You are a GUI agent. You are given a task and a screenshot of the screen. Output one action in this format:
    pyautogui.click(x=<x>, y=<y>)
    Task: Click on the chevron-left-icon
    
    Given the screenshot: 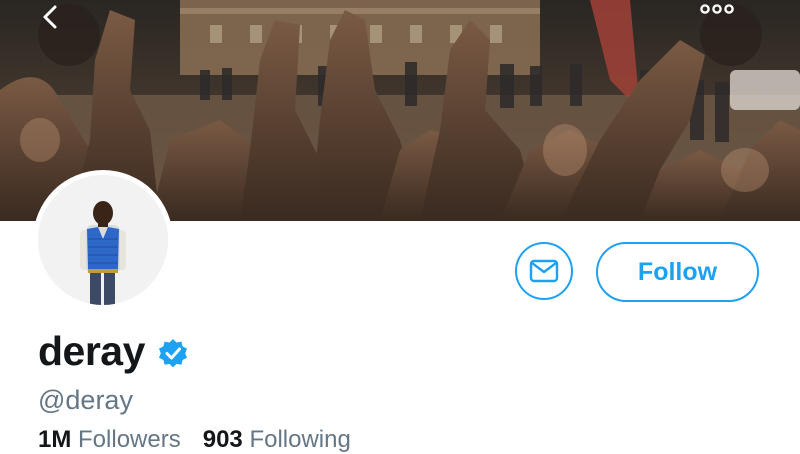 What is the action you would take?
    pyautogui.click(x=50, y=17)
    